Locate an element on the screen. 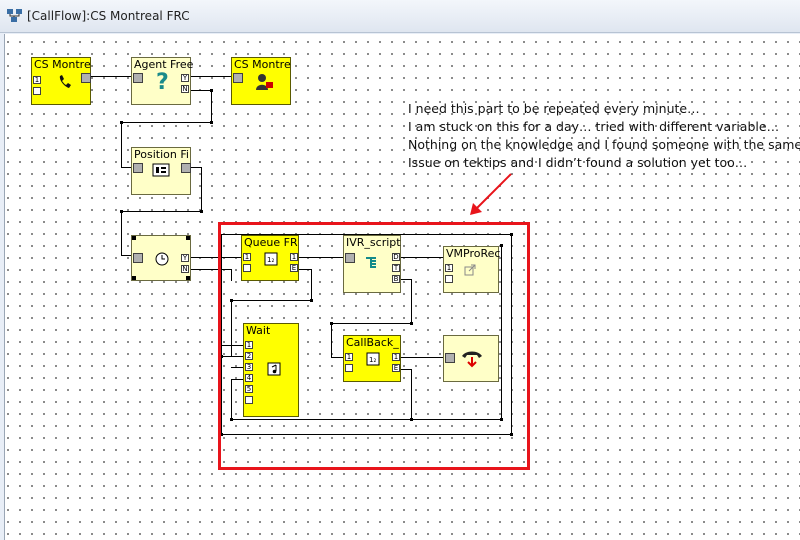  position-icon is located at coordinates (161, 170).